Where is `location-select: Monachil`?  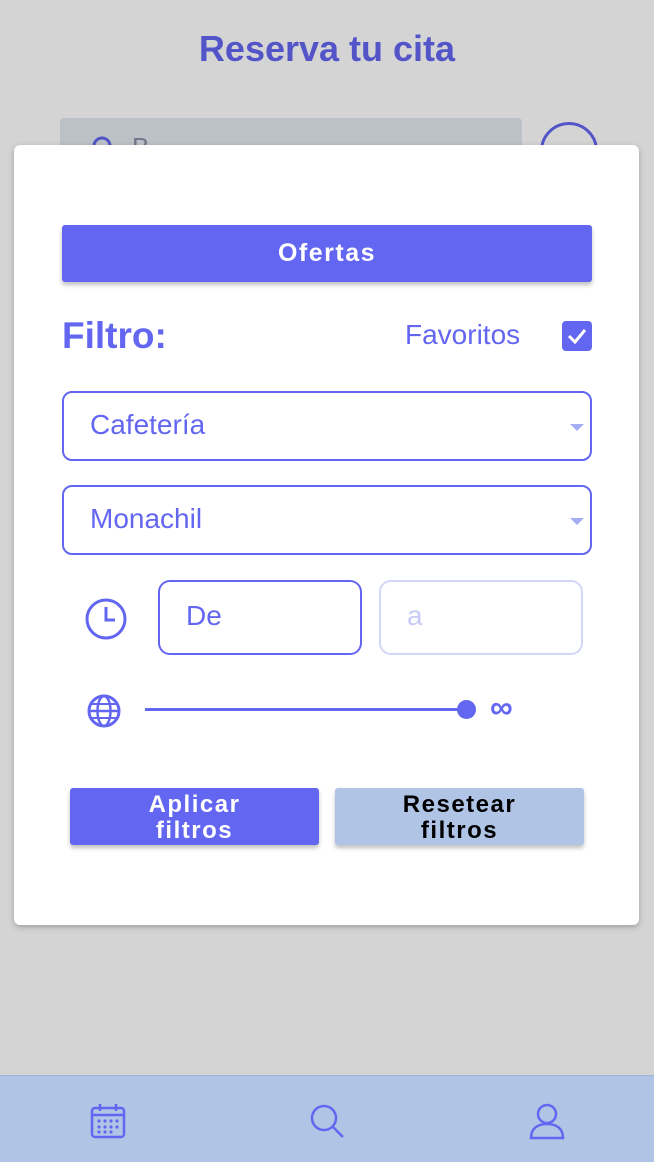 location-select: Monachil is located at coordinates (327, 520).